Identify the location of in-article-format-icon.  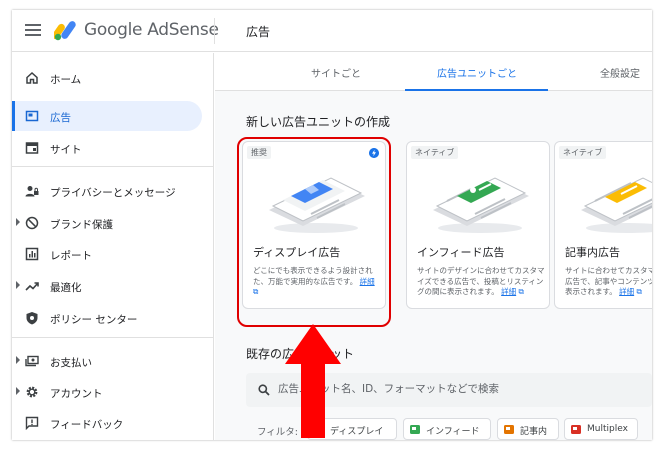
(509, 429).